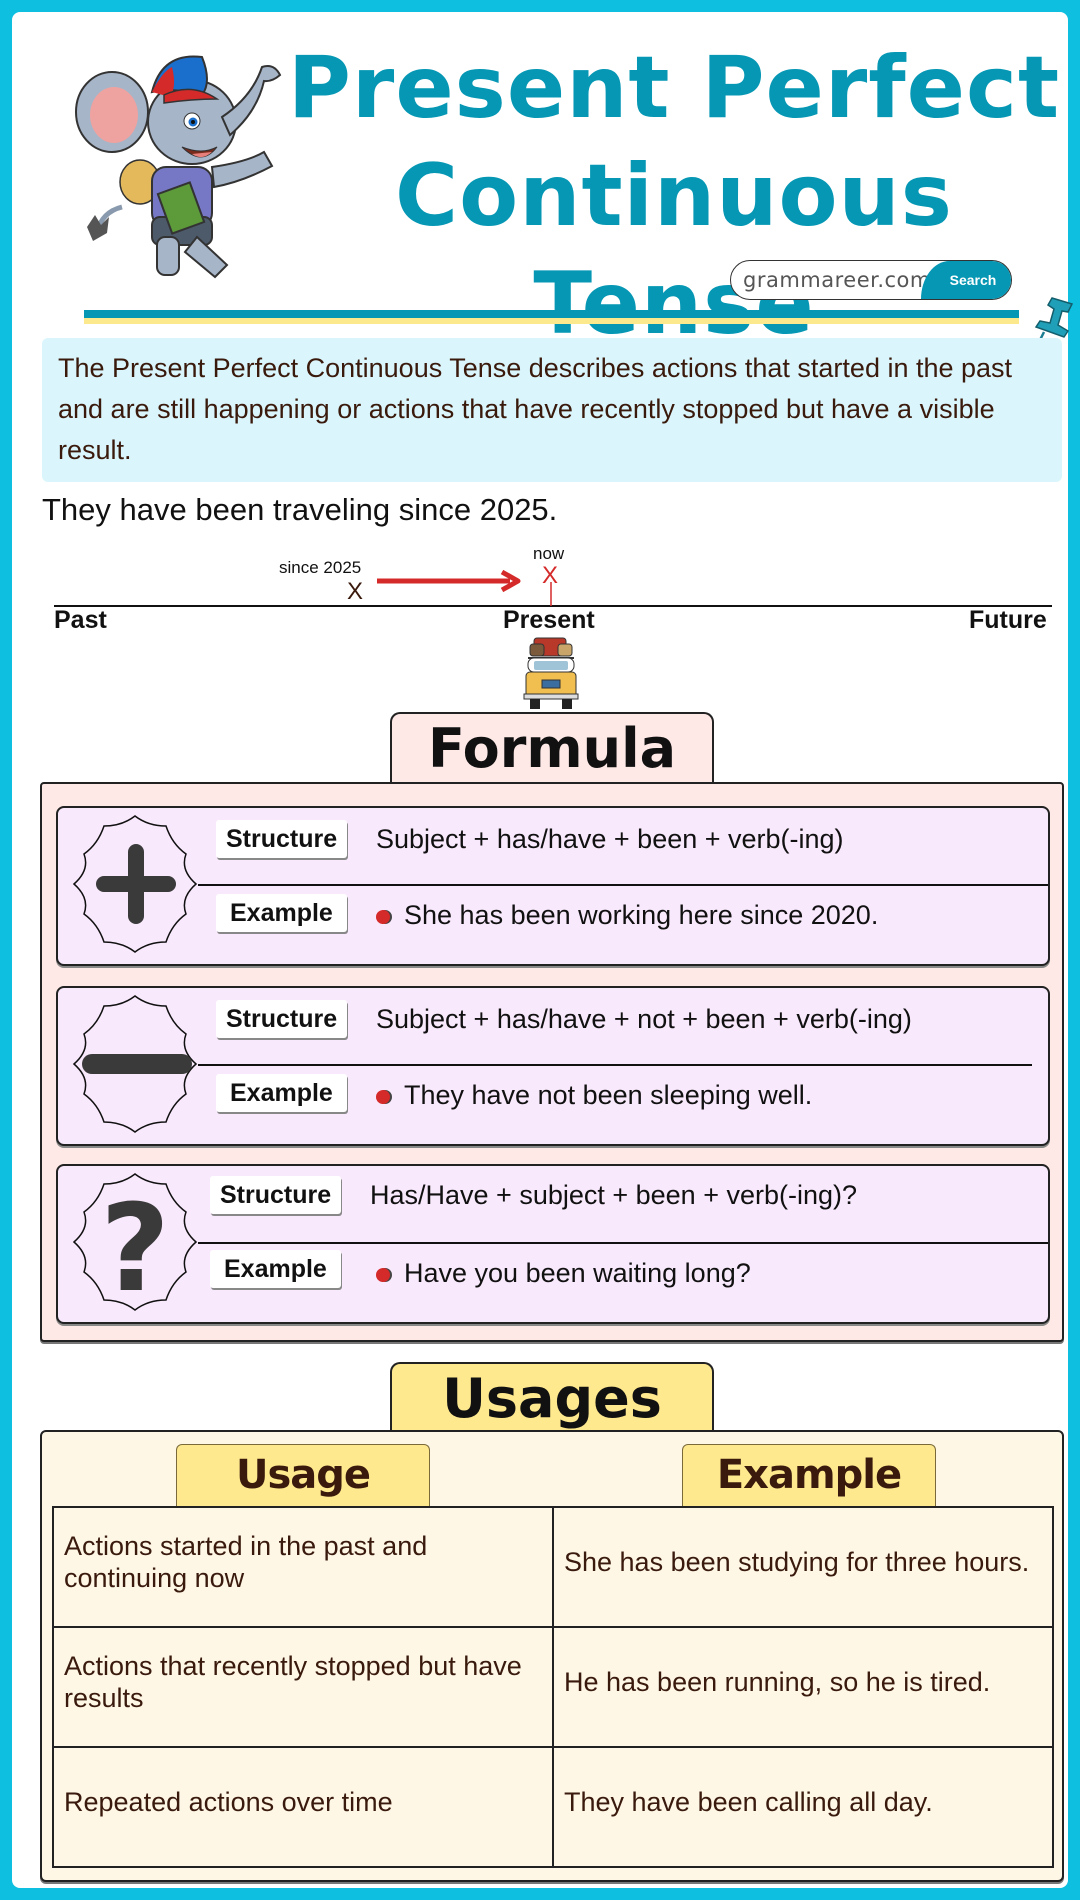  I want to click on header-divider-teal, so click(551, 314).